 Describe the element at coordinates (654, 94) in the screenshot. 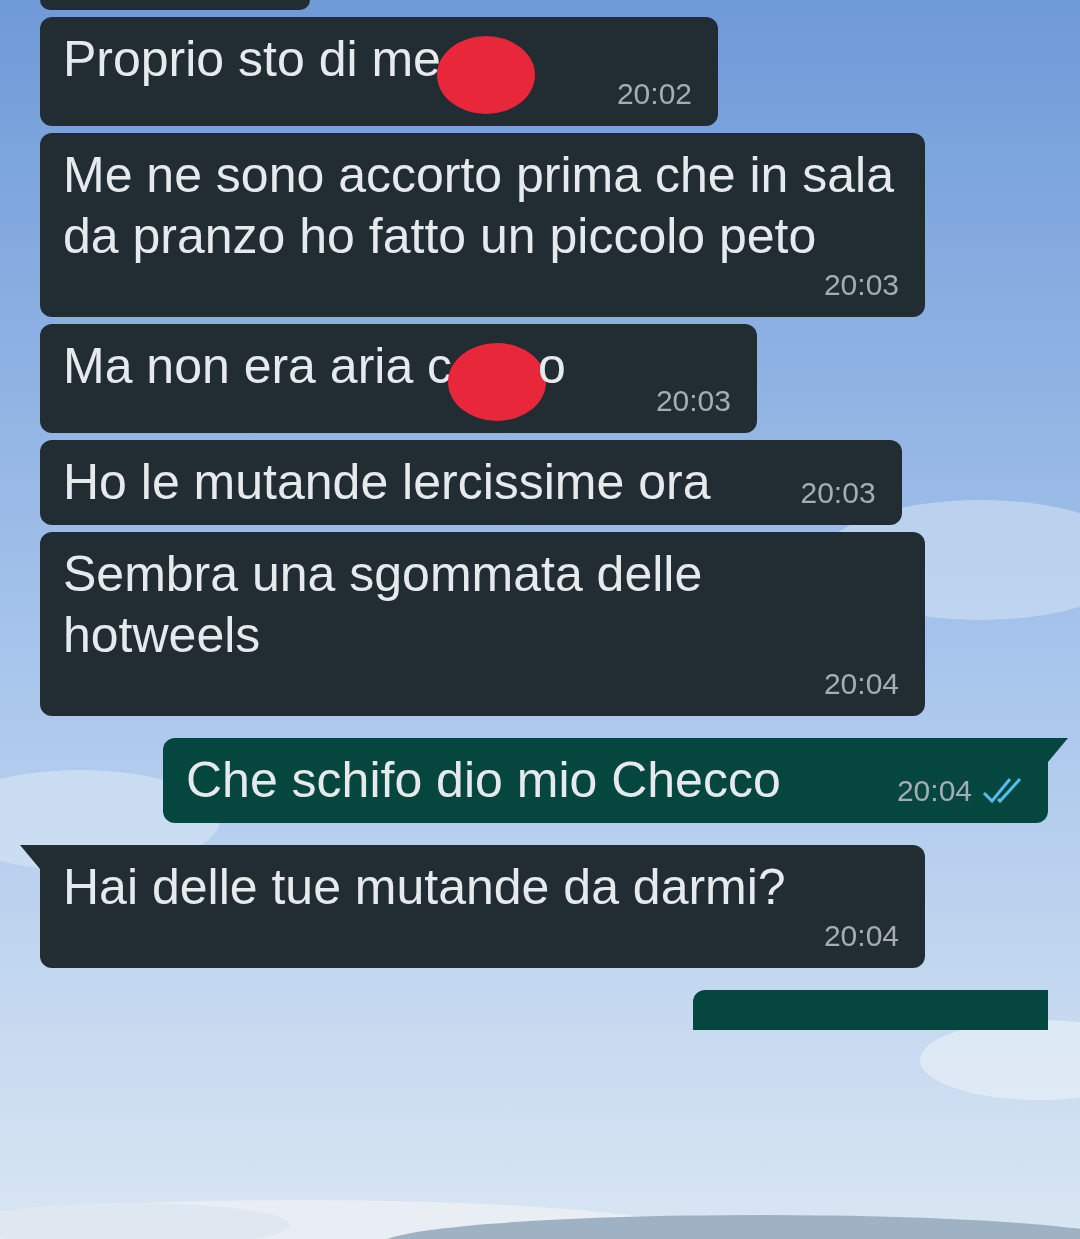

I see `message-time: 20:02` at that location.